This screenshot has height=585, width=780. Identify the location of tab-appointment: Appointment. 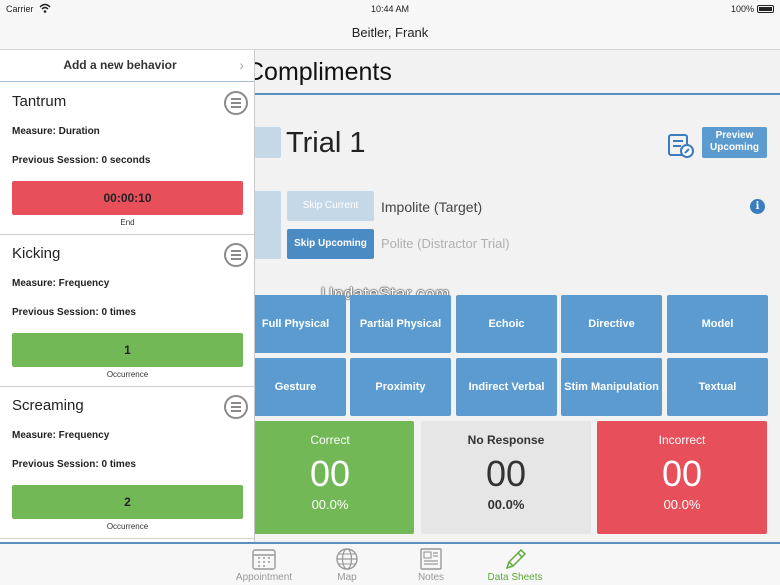
(264, 565).